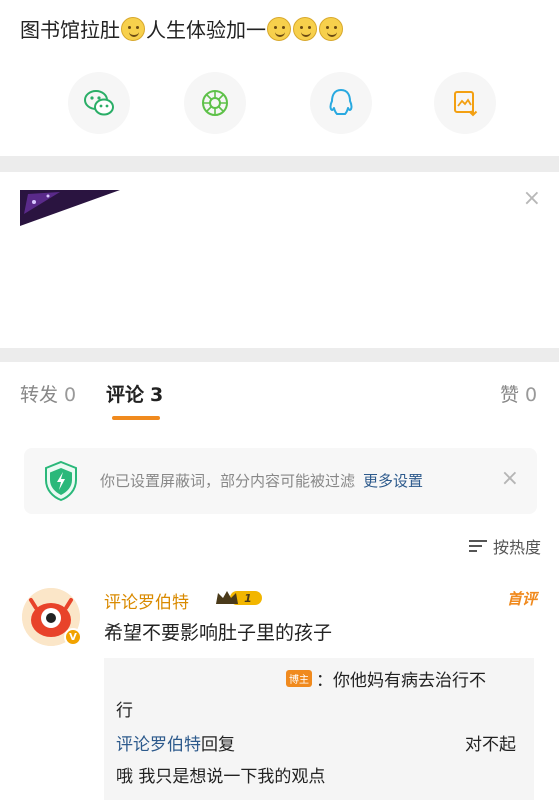 This screenshot has height=800, width=559. I want to click on reply-box: 博主 ：你他妈有病去治行不 行 评论罗伯特回复 对不起 哦 我只是想说一下我的观点, so click(319, 729).